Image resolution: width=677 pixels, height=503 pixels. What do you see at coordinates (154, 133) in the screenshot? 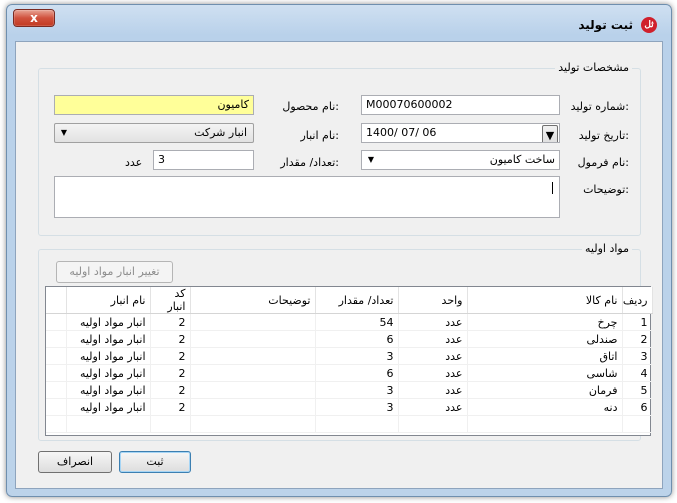
I see `warehouse-select: انبار شرکت ▼` at bounding box center [154, 133].